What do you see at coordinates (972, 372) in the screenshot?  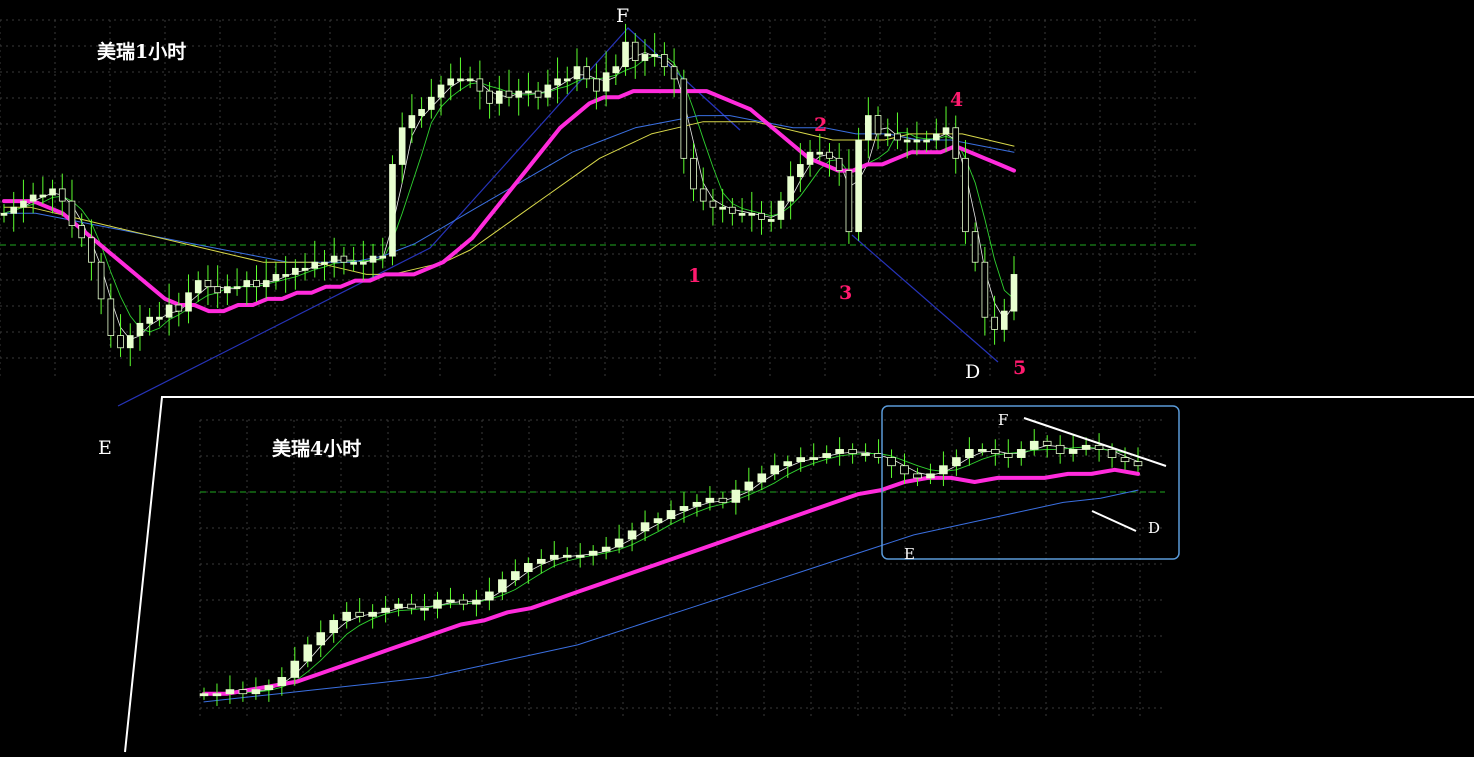 I see `pattern-label-d-1h: D` at bounding box center [972, 372].